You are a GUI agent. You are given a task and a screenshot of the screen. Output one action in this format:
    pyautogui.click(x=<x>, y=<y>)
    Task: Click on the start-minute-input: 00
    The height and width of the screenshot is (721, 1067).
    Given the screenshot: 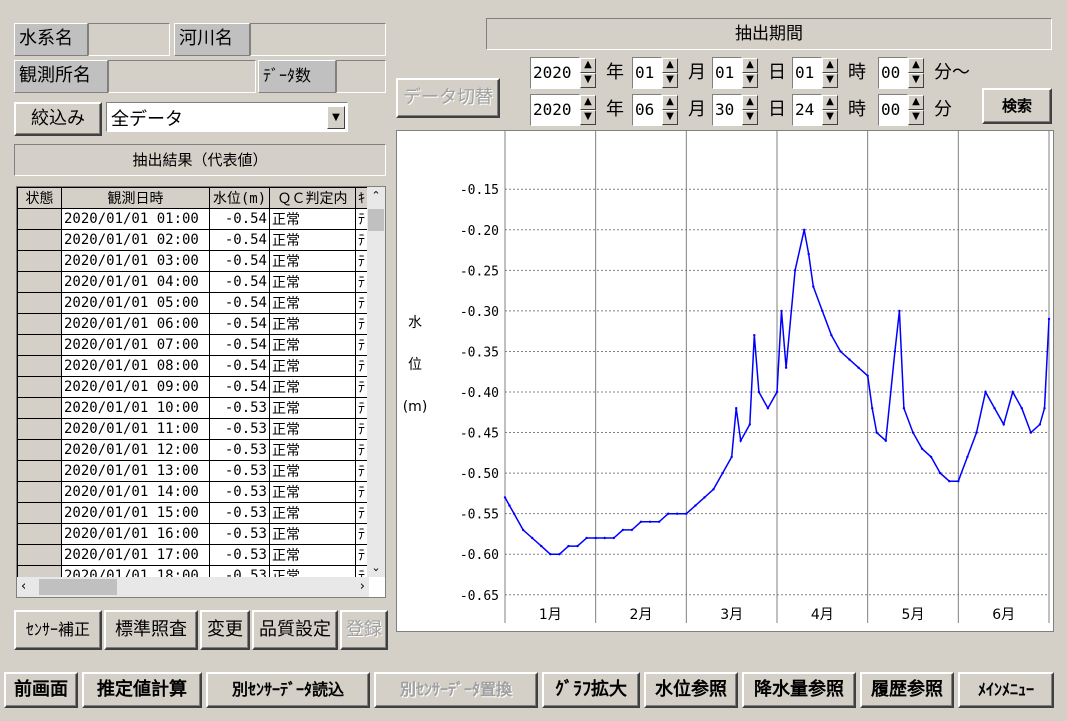 What is the action you would take?
    pyautogui.click(x=893, y=73)
    